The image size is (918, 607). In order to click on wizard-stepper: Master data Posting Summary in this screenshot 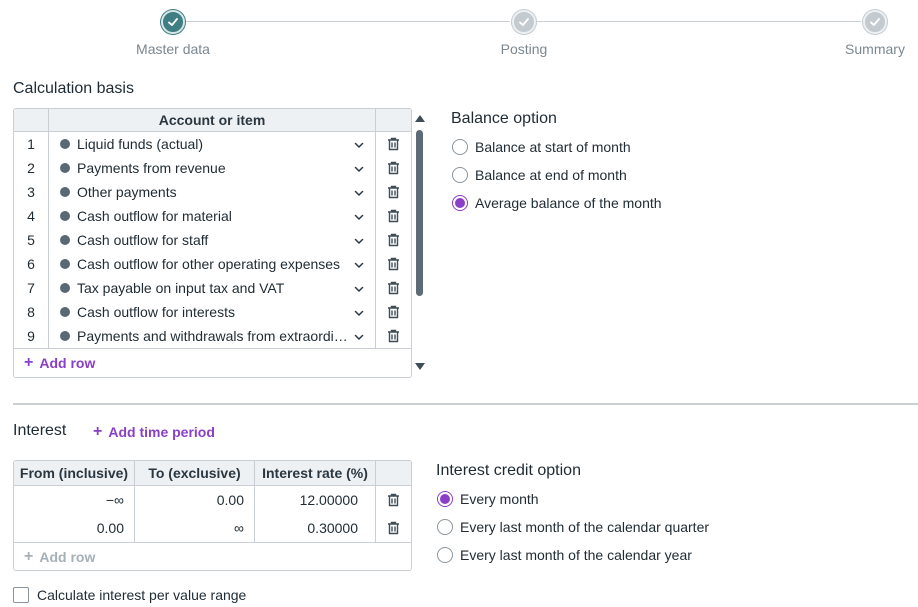, I will do `click(459, 30)`.